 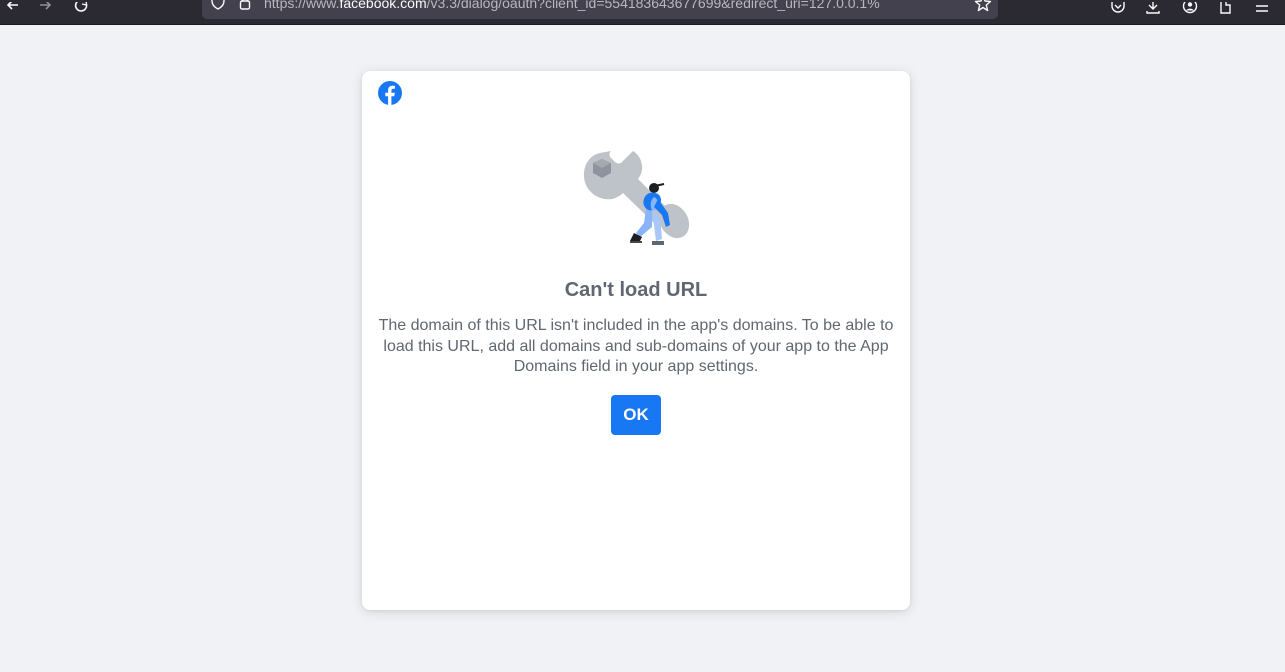 What do you see at coordinates (383, 5) in the screenshot?
I see `url-host: facebook.com` at bounding box center [383, 5].